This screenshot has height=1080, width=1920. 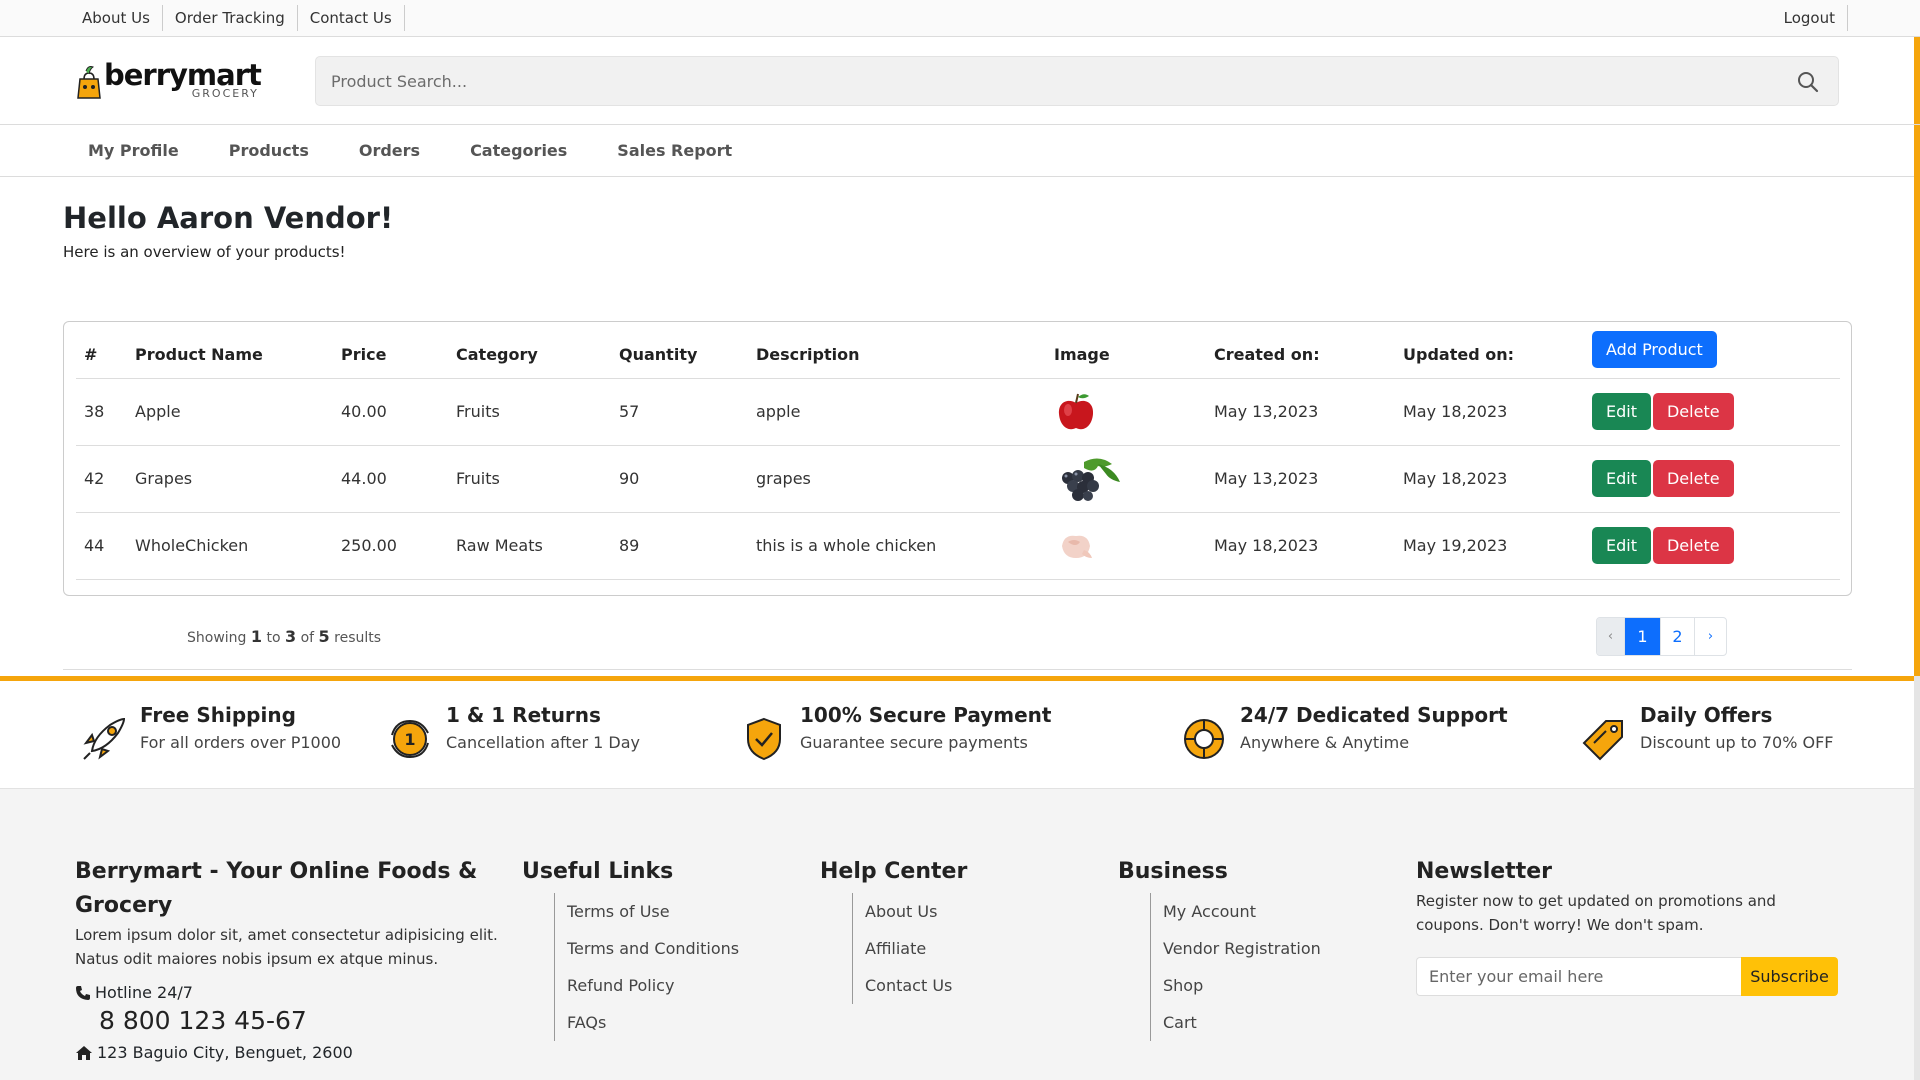 I want to click on footer-link: Shop, so click(x=1242, y=985).